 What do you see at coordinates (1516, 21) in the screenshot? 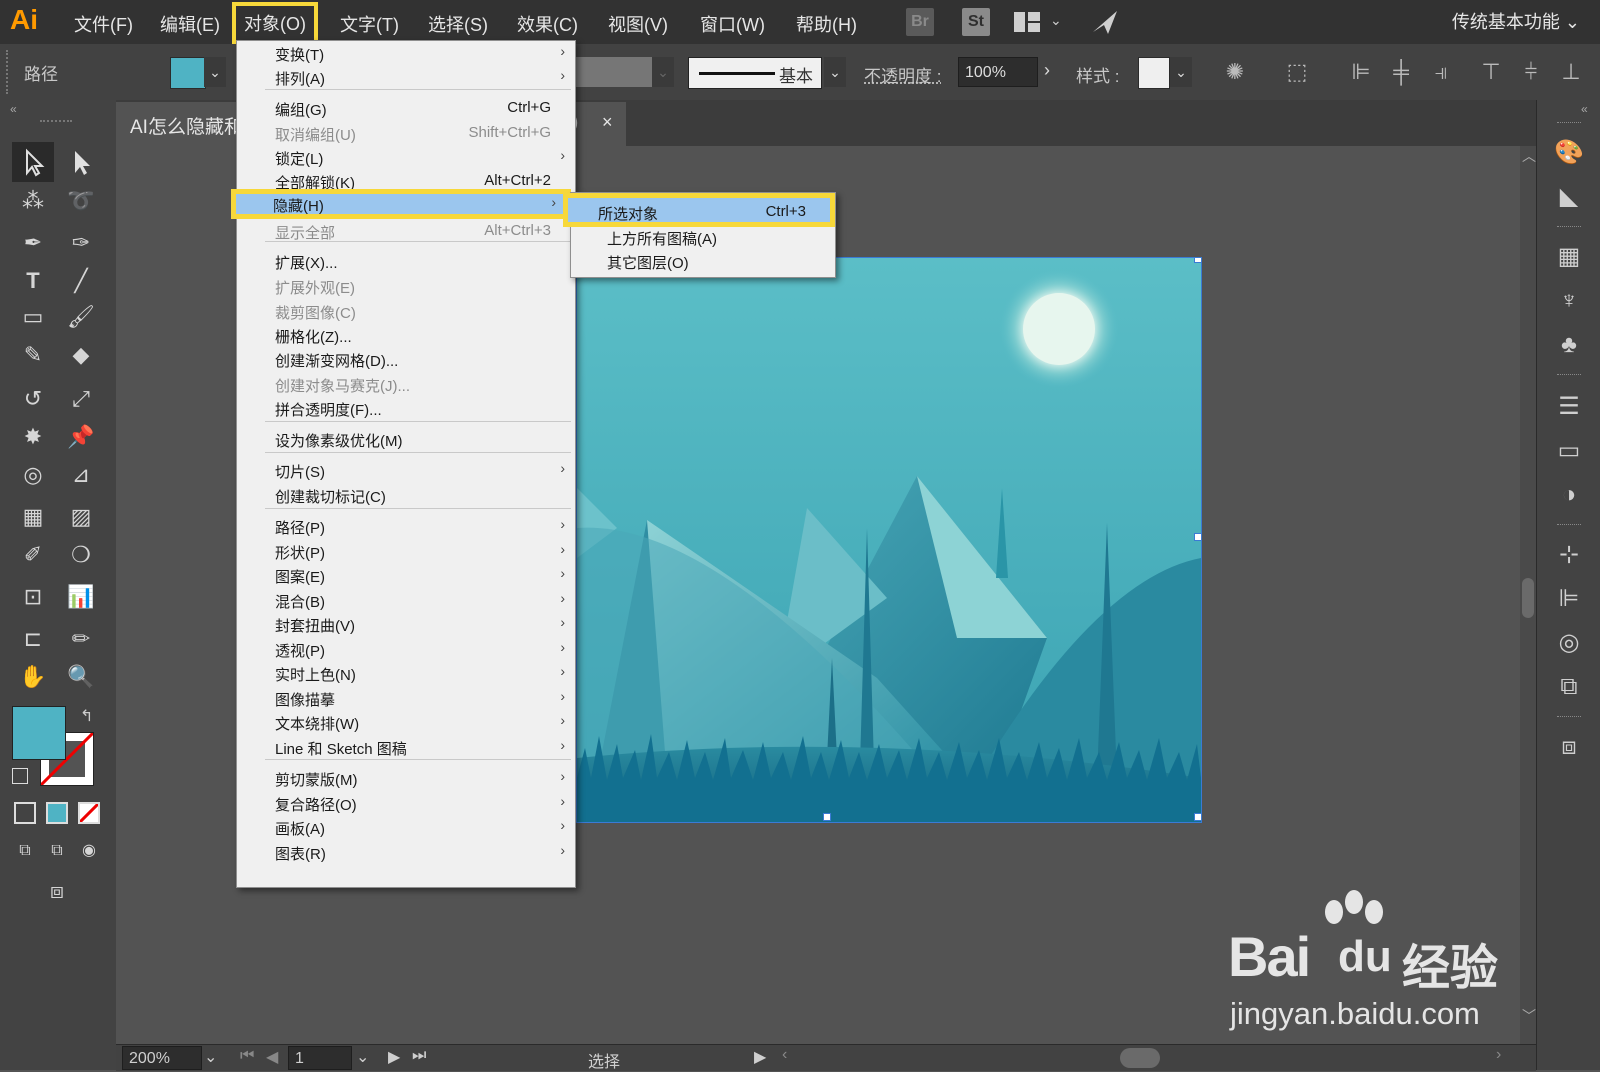
I see `workspace-switcher: 传统基本功能 ⌄` at bounding box center [1516, 21].